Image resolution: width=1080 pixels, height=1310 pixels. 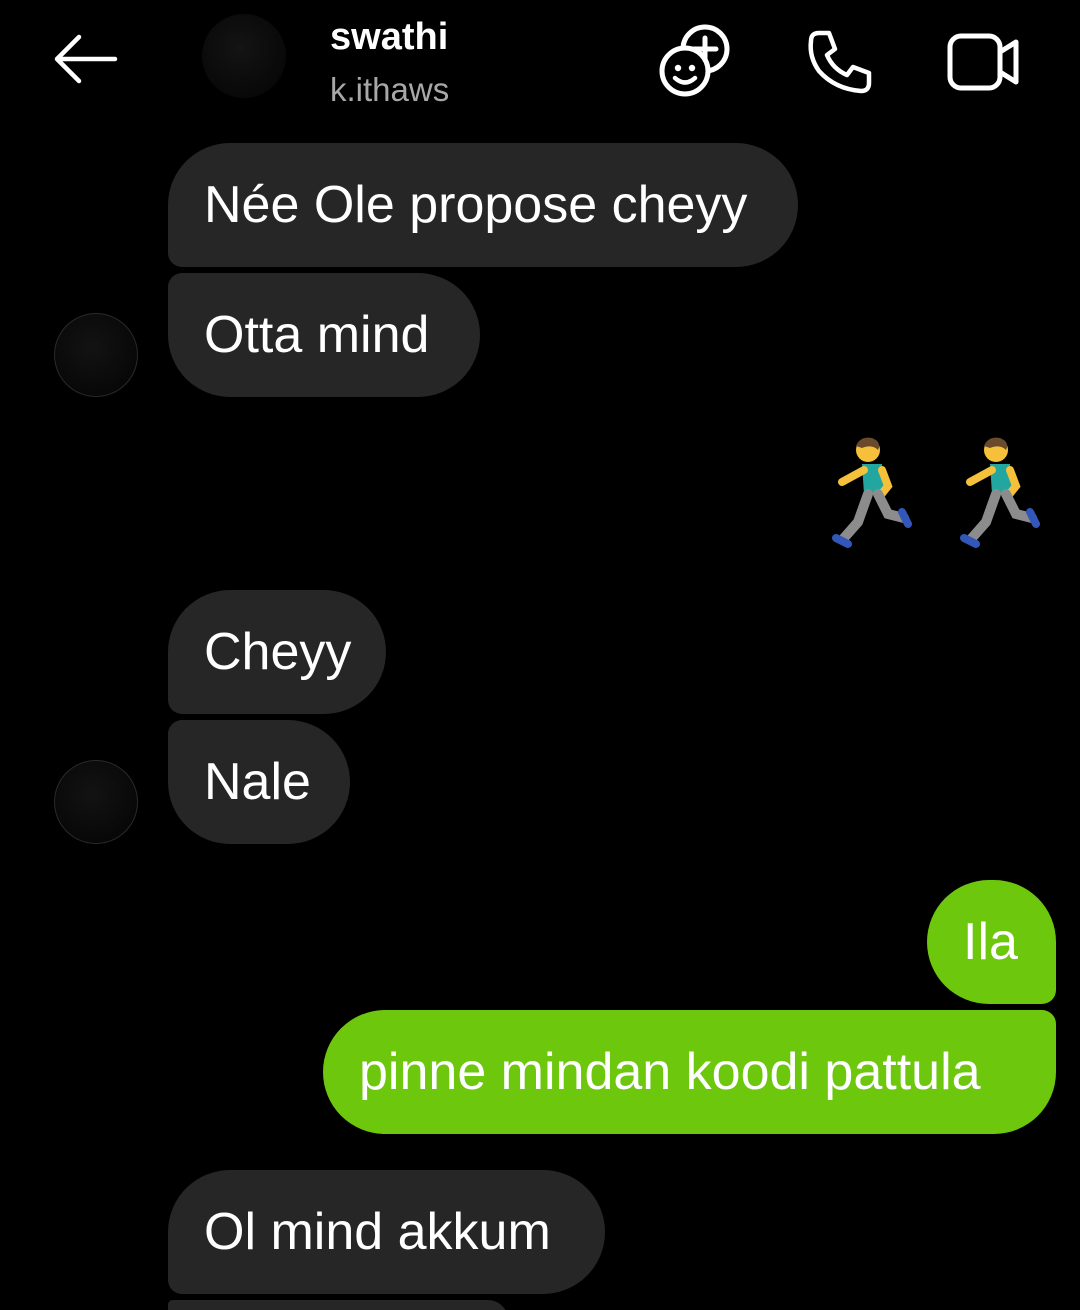 What do you see at coordinates (389, 90) in the screenshot?
I see `contact-username: k.ithaws` at bounding box center [389, 90].